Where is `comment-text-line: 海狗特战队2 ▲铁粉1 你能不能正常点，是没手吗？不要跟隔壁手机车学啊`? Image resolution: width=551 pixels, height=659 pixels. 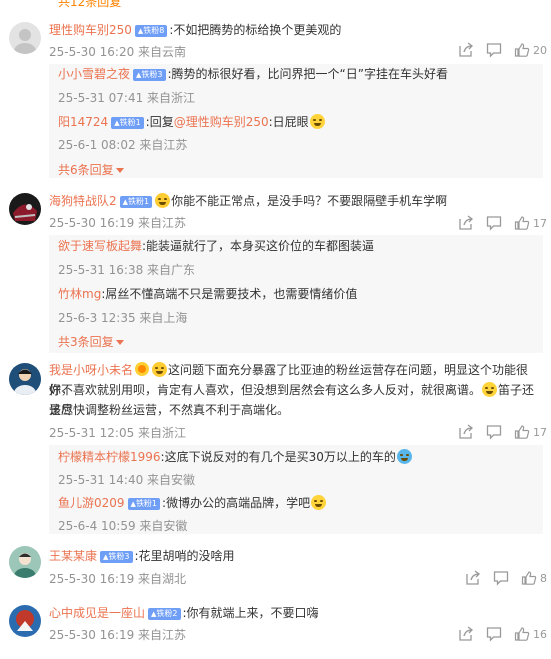
comment-text-line: 海狗特战队2 ▲铁粉1 你能不能正常点，是没手吗？不要跟隔壁手机车学啊 is located at coordinates (296, 201).